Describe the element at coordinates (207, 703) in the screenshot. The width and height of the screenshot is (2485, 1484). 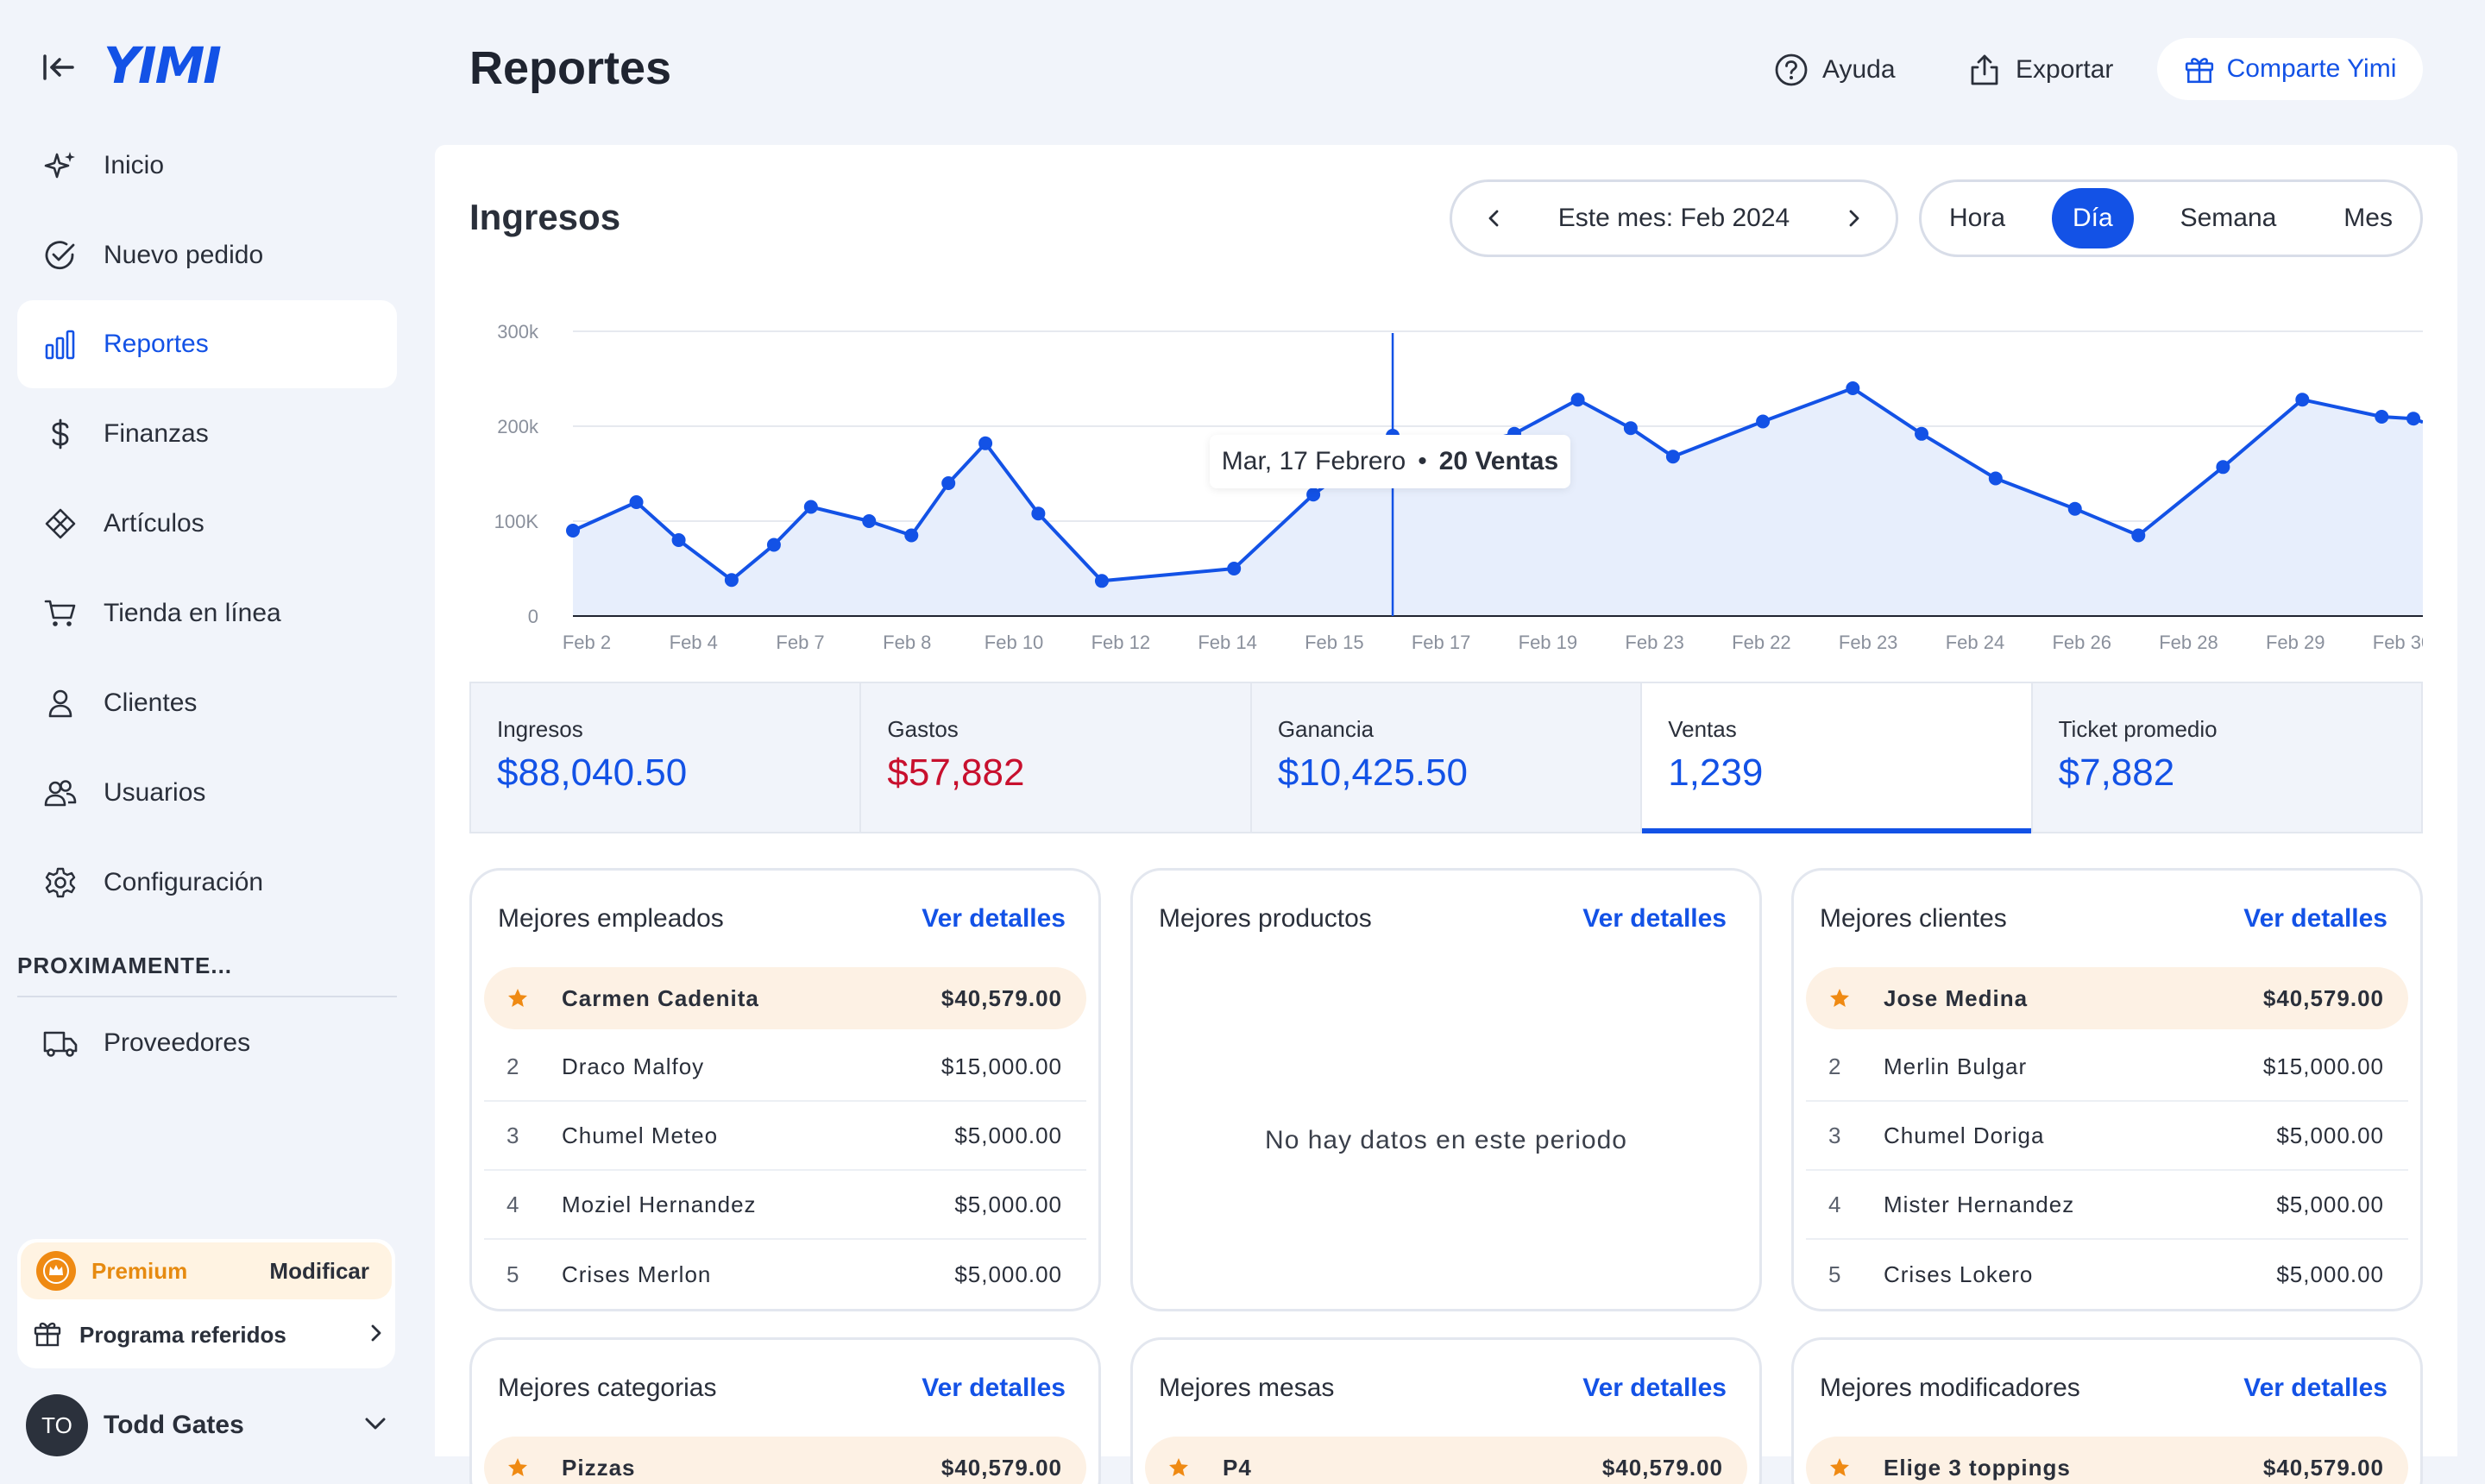
I see `sidebar-item-clientes: Clientes` at that location.